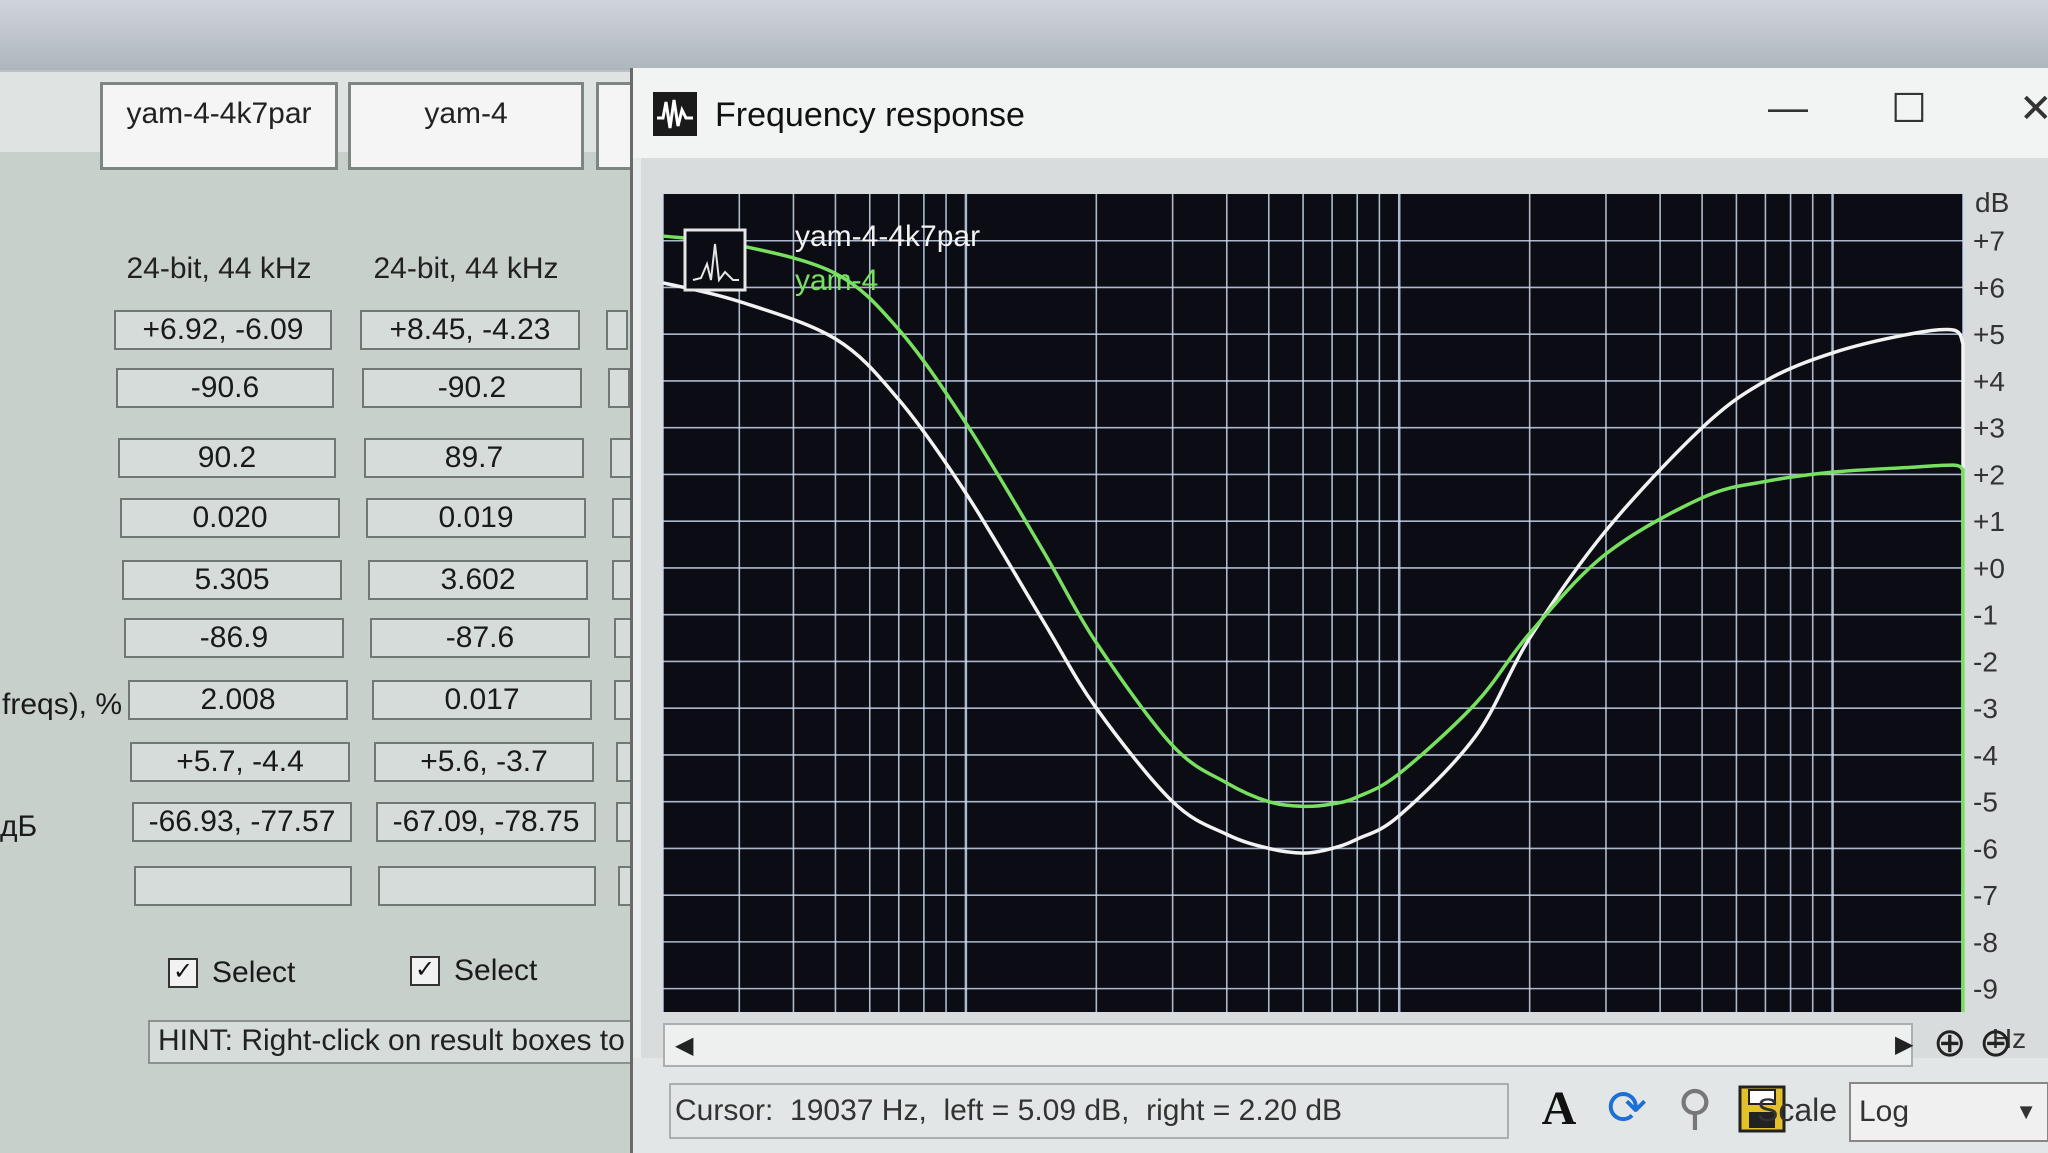 This screenshot has height=1153, width=2048. I want to click on minimize-icon: —, so click(1788, 108).